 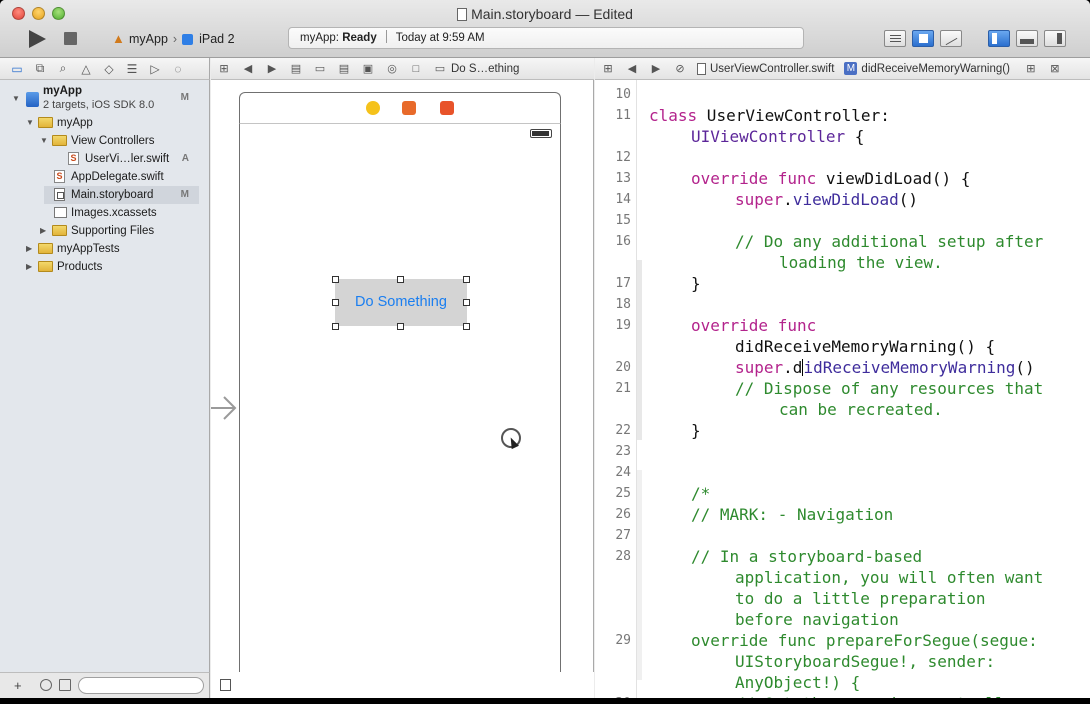 What do you see at coordinates (80, 267) in the screenshot?
I see `nav-item-label: Products` at bounding box center [80, 267].